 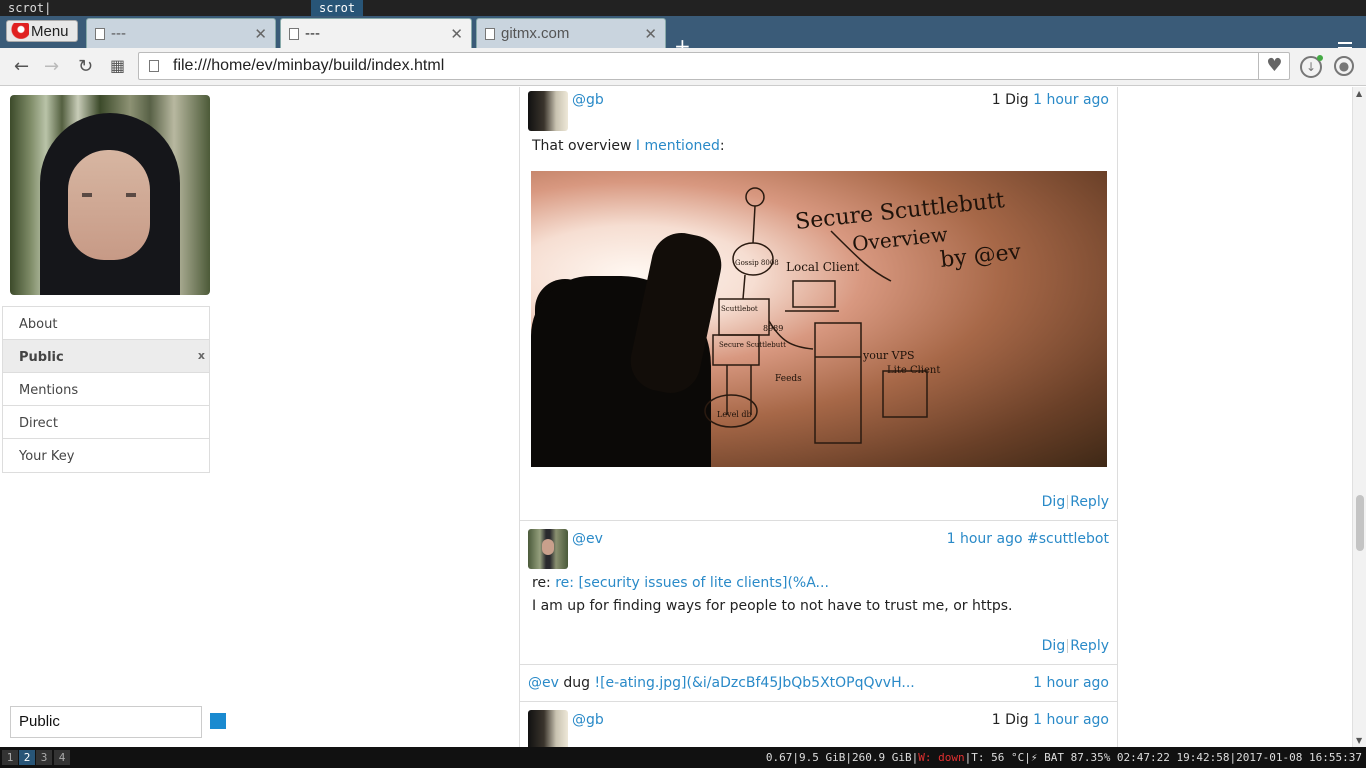 I want to click on url-text: file:///home/ev/minbay/build/index.html, so click(x=309, y=65).